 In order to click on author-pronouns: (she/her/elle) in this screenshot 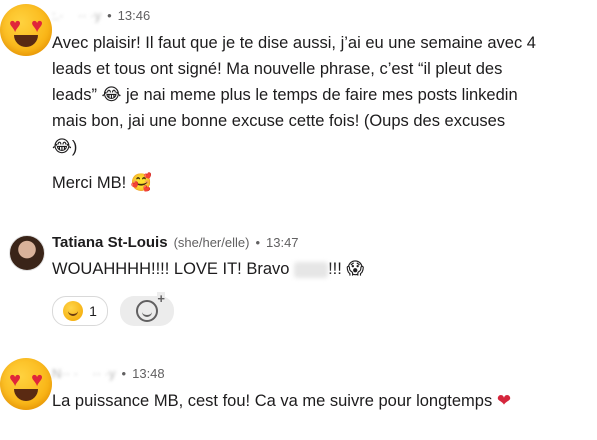, I will do `click(211, 242)`.